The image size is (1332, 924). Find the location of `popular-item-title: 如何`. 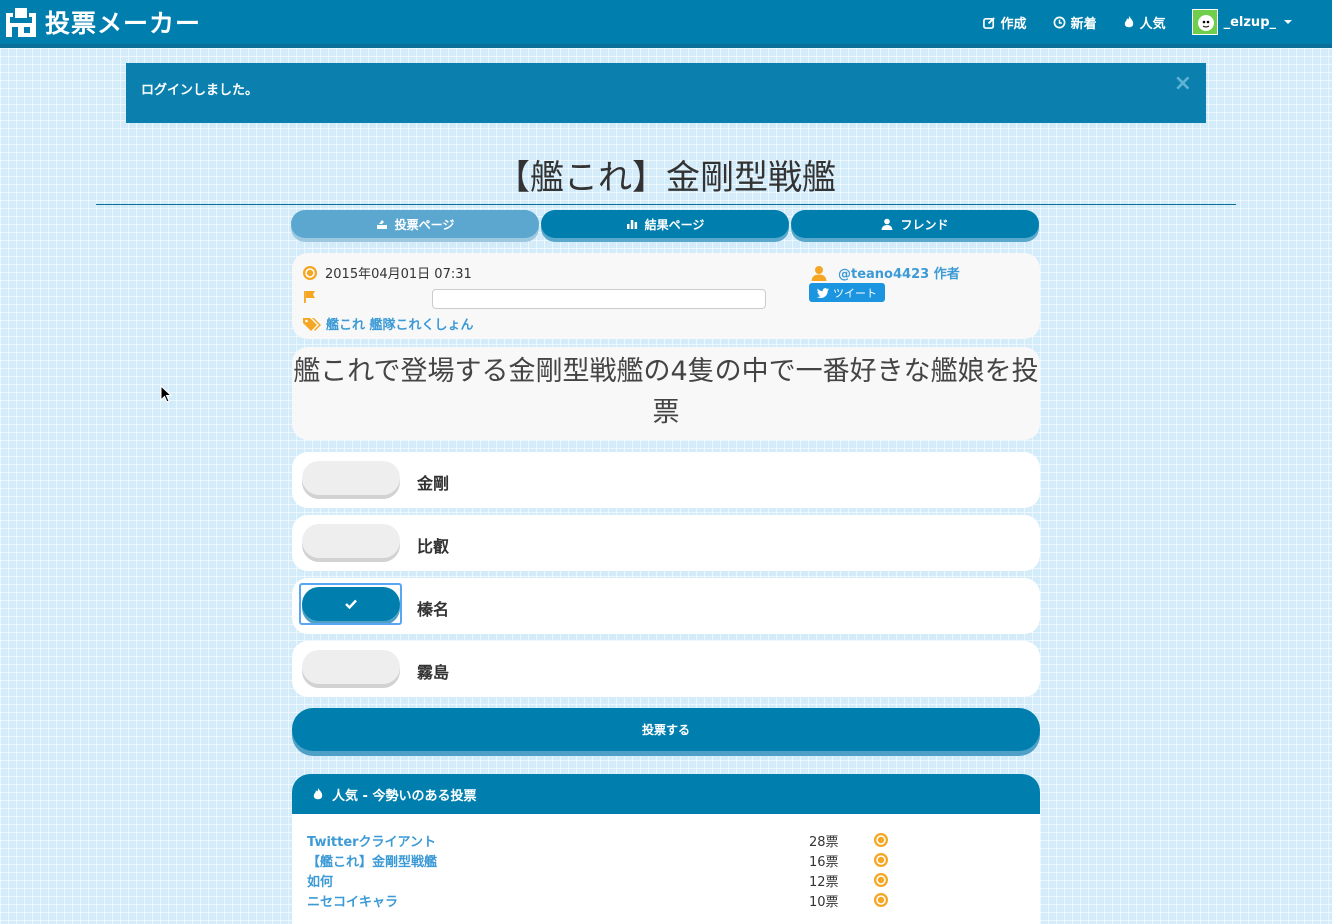

popular-item-title: 如何 is located at coordinates (320, 880).